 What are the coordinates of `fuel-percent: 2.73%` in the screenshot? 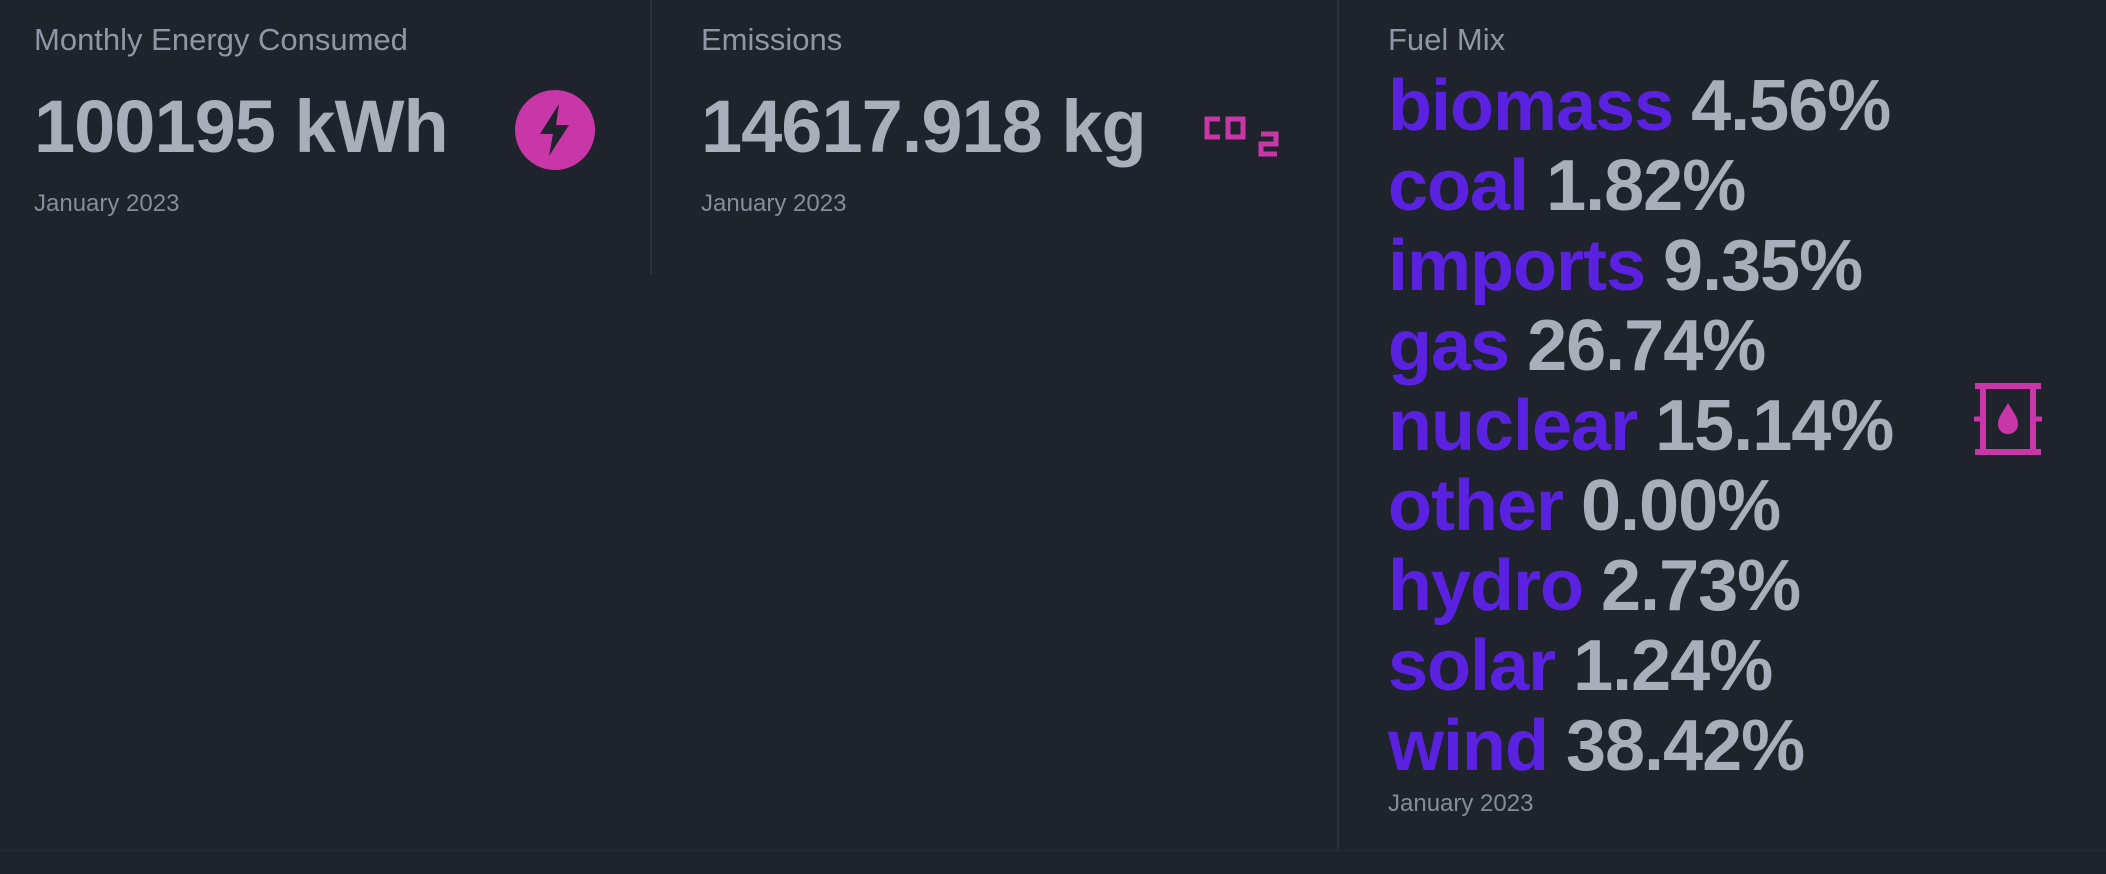 It's located at (1701, 586).